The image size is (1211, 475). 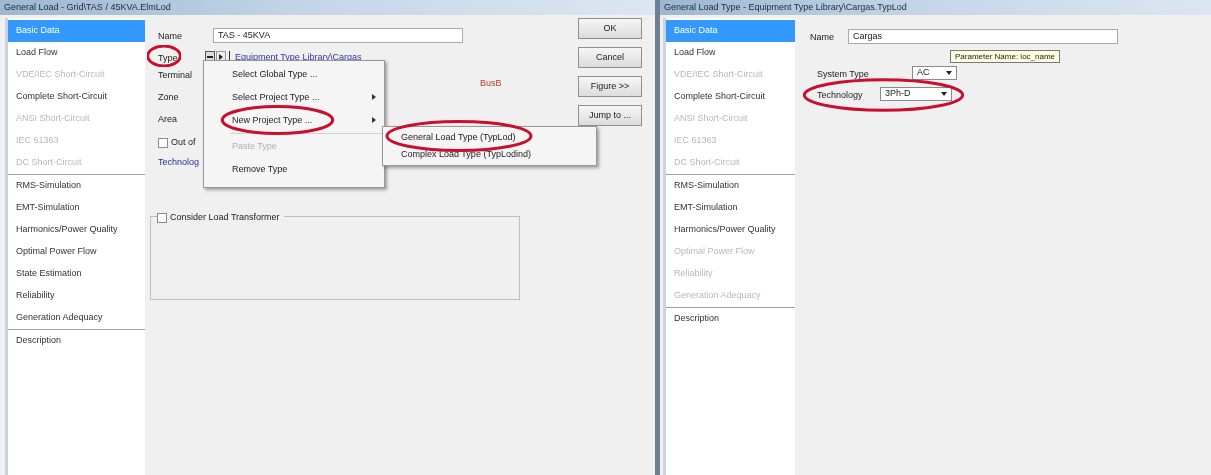 What do you see at coordinates (76, 296) in the screenshot?
I see `sidebar-item: Reliability` at bounding box center [76, 296].